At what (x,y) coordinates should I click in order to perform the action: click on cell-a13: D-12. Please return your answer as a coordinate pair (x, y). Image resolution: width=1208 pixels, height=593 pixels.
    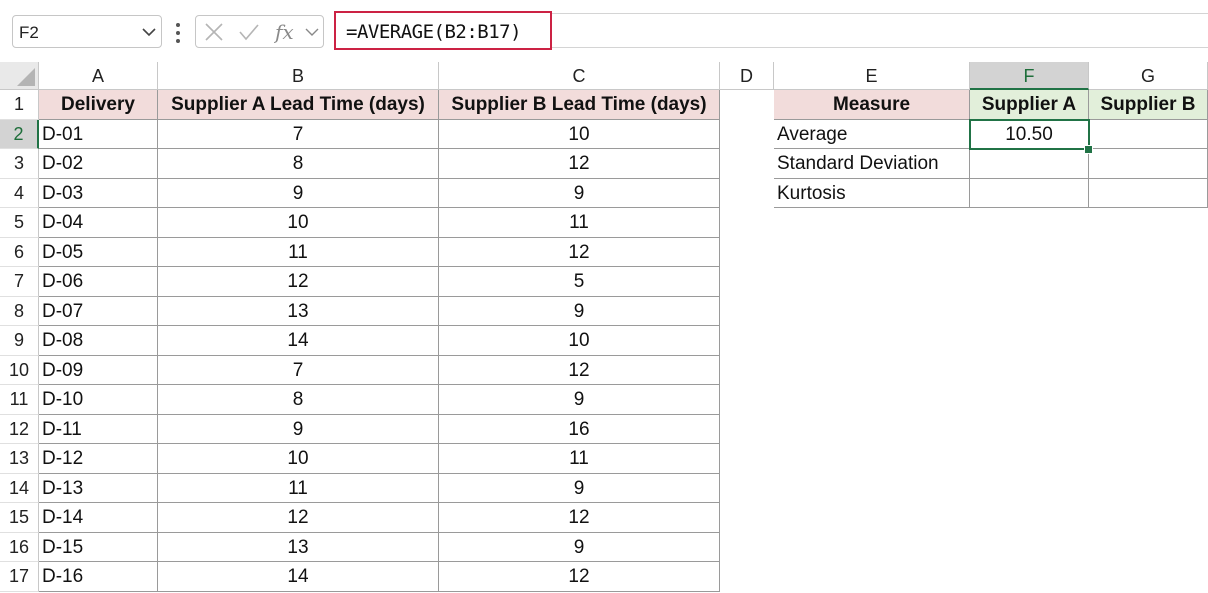
    Looking at the image, I should click on (98, 459).